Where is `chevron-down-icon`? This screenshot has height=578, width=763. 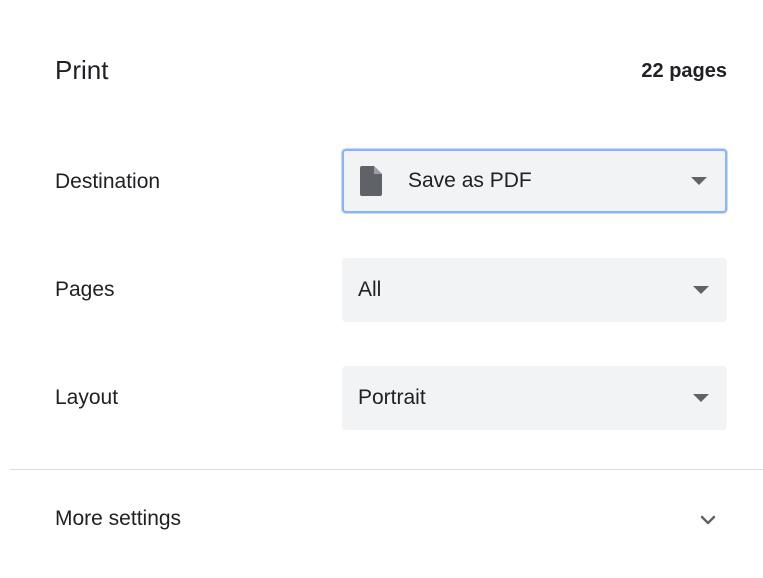 chevron-down-icon is located at coordinates (708, 520).